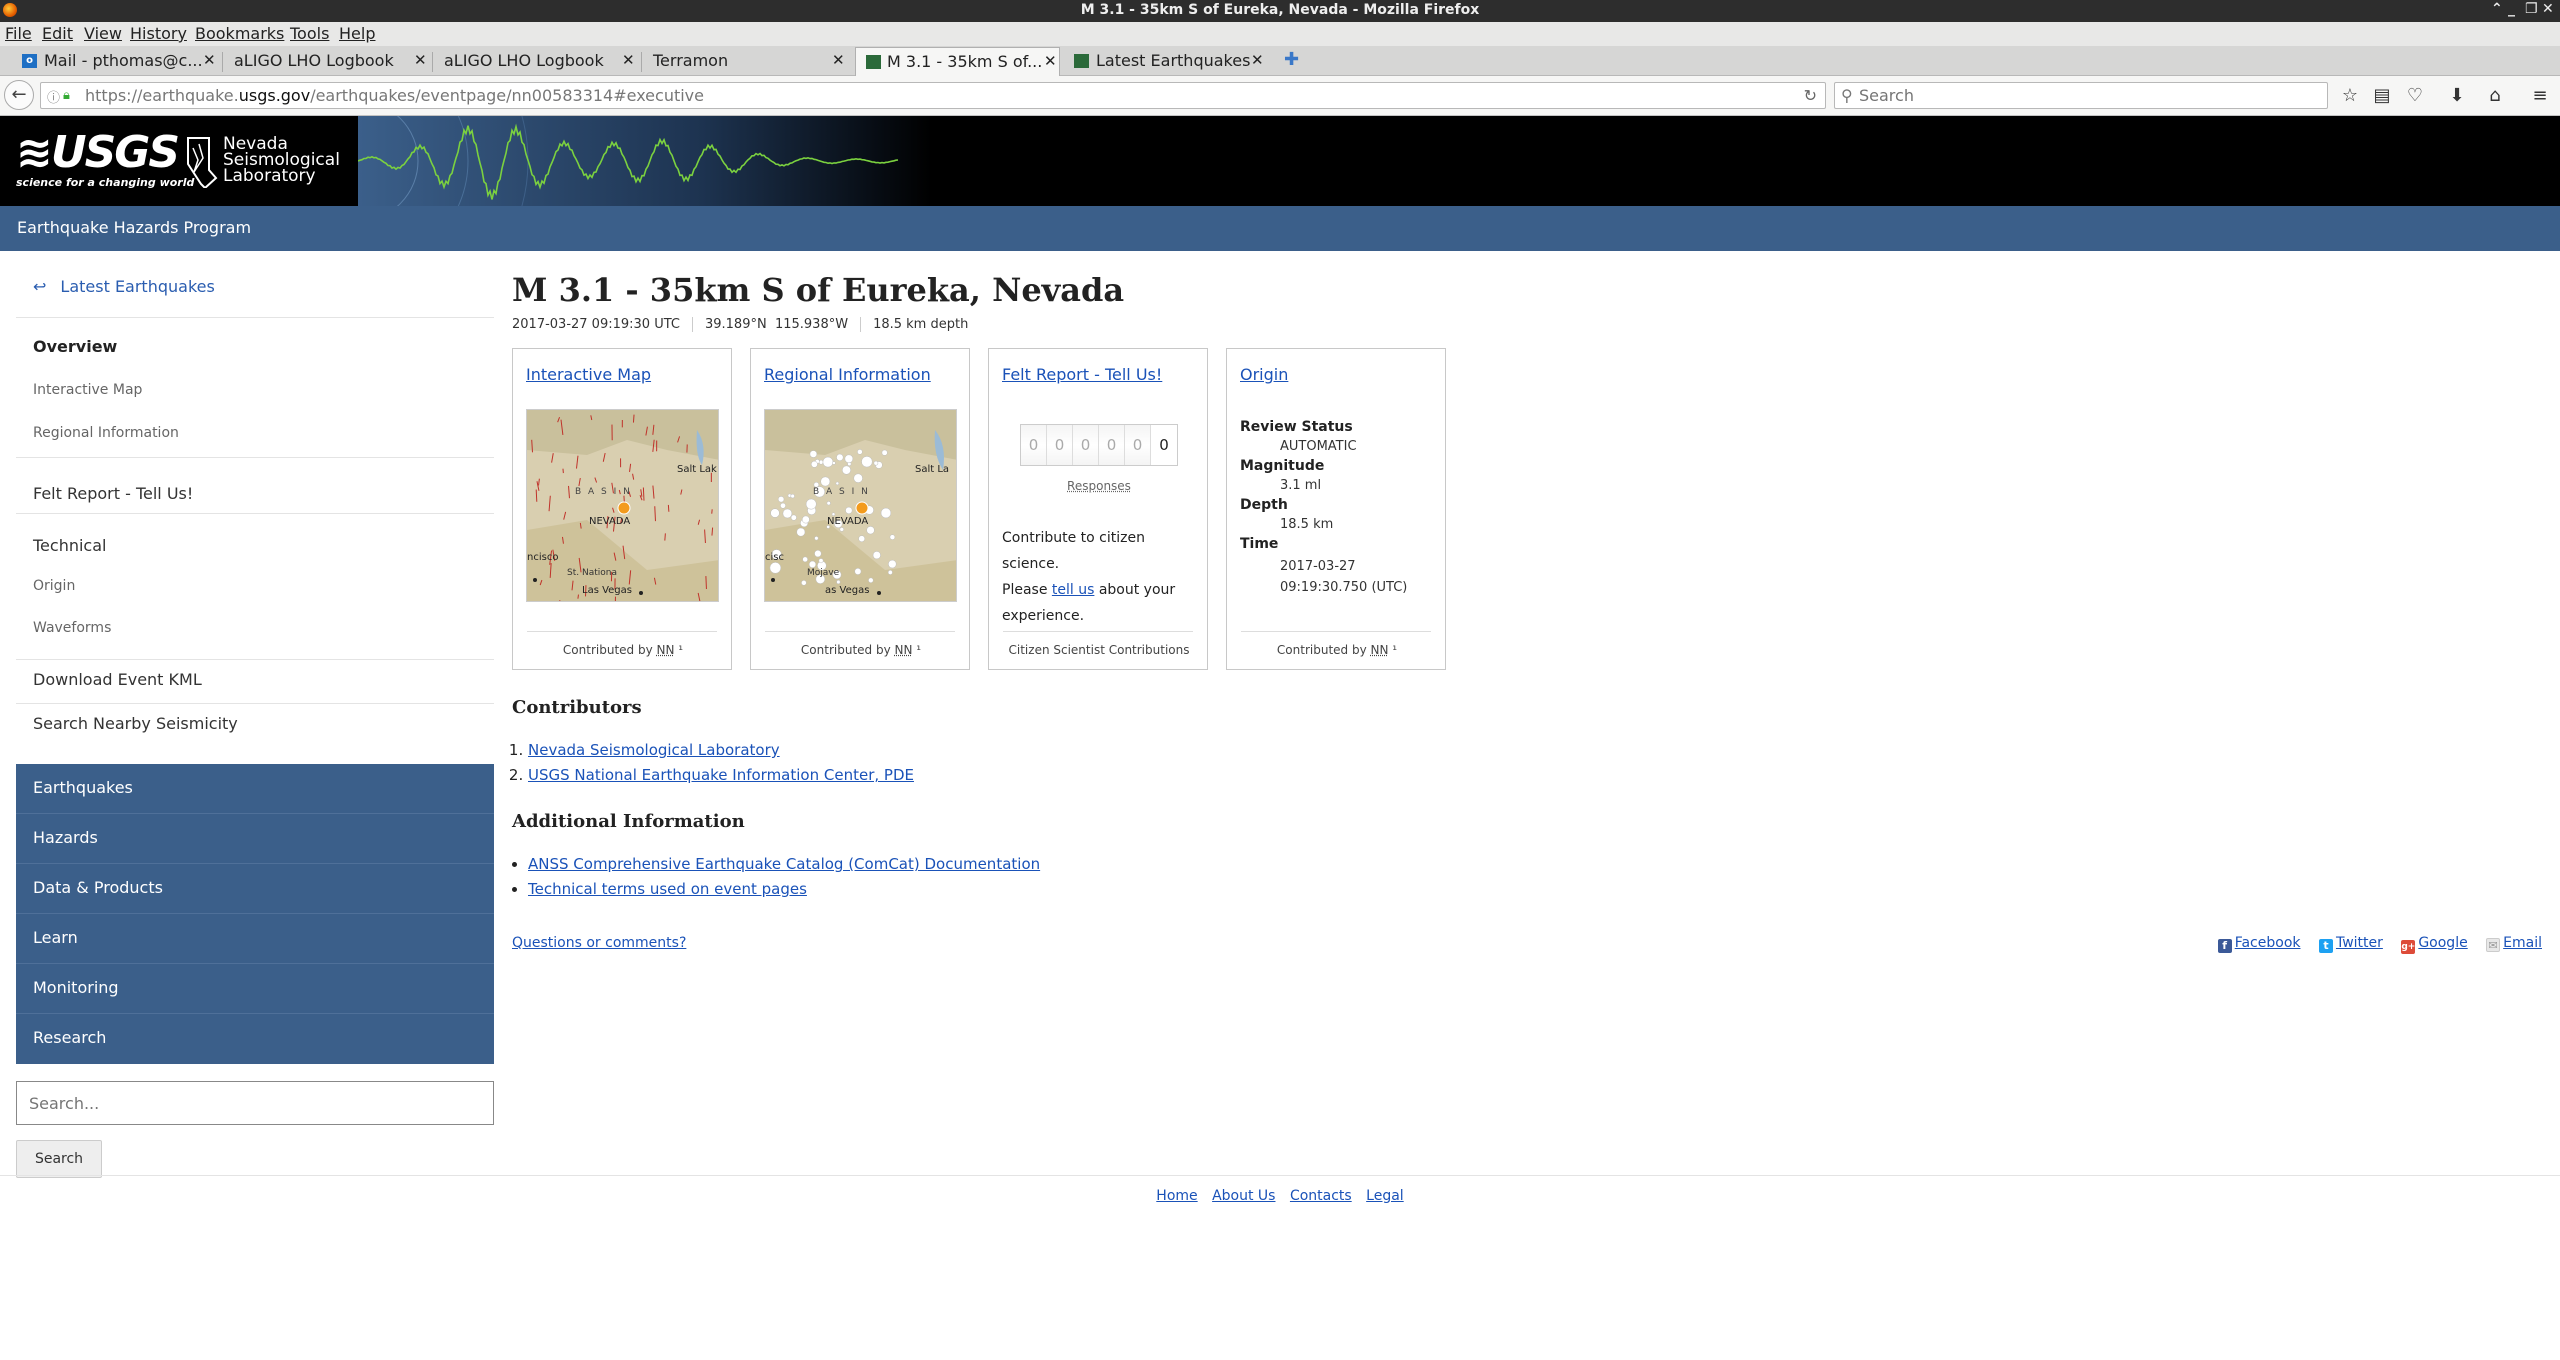  I want to click on footer-home-link: Home, so click(1176, 1196).